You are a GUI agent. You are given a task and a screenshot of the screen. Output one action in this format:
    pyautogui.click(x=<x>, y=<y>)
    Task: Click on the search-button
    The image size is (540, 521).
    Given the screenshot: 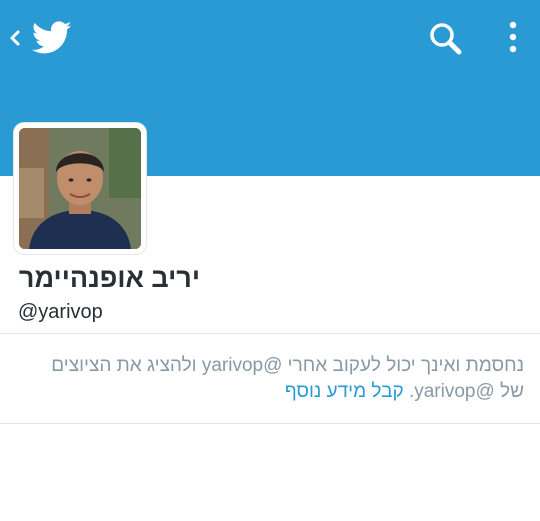 What is the action you would take?
    pyautogui.click(x=446, y=38)
    